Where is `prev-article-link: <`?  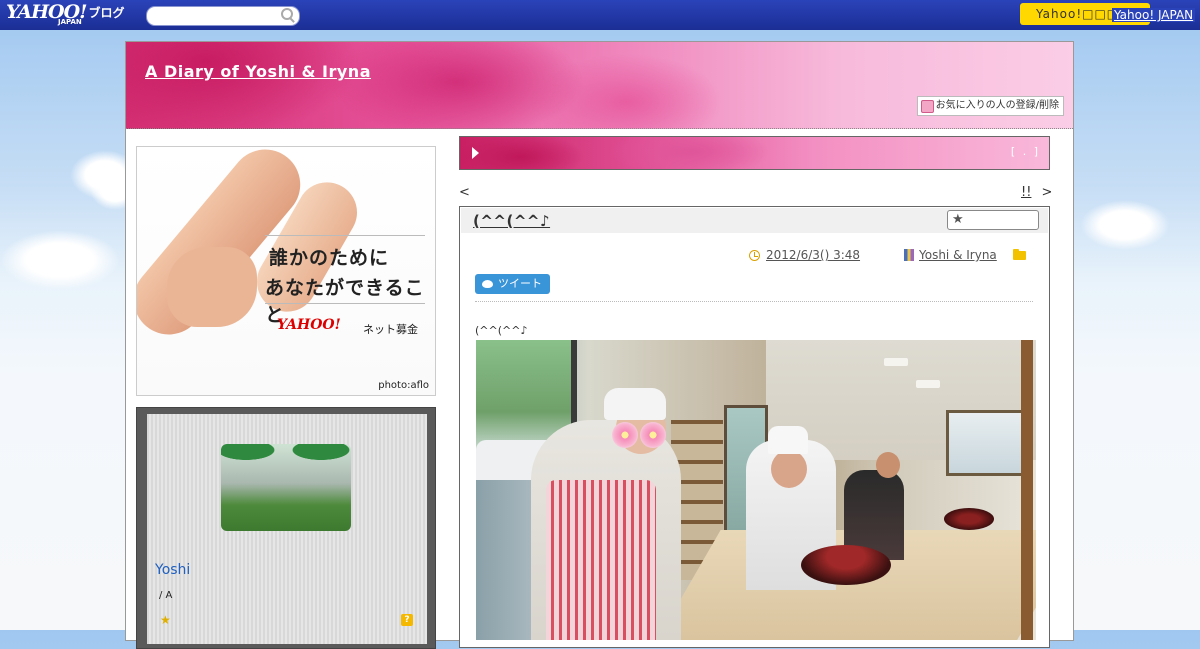 prev-article-link: < is located at coordinates (464, 192).